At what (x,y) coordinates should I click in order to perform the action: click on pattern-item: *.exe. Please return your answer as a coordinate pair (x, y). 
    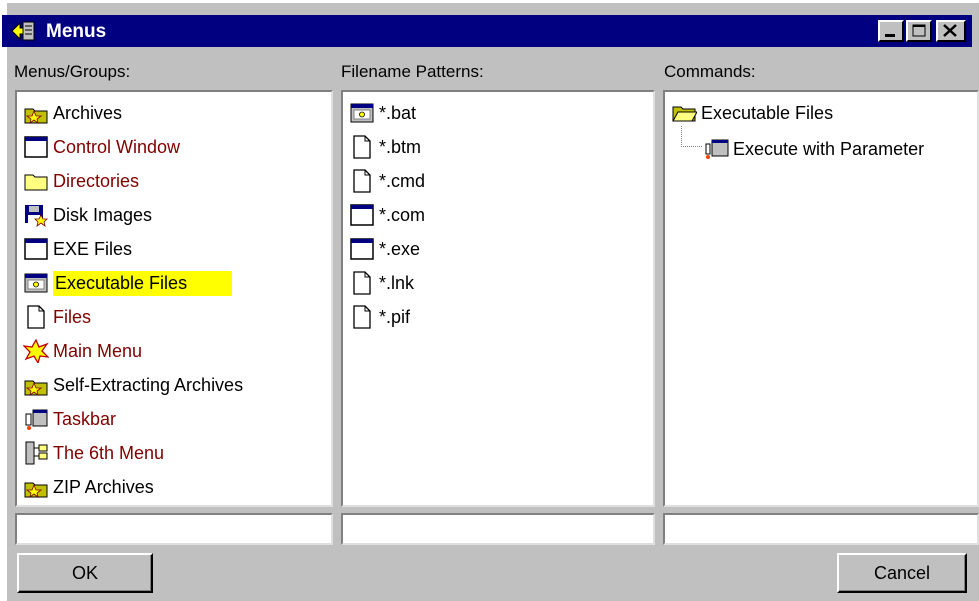
    Looking at the image, I should click on (383, 249).